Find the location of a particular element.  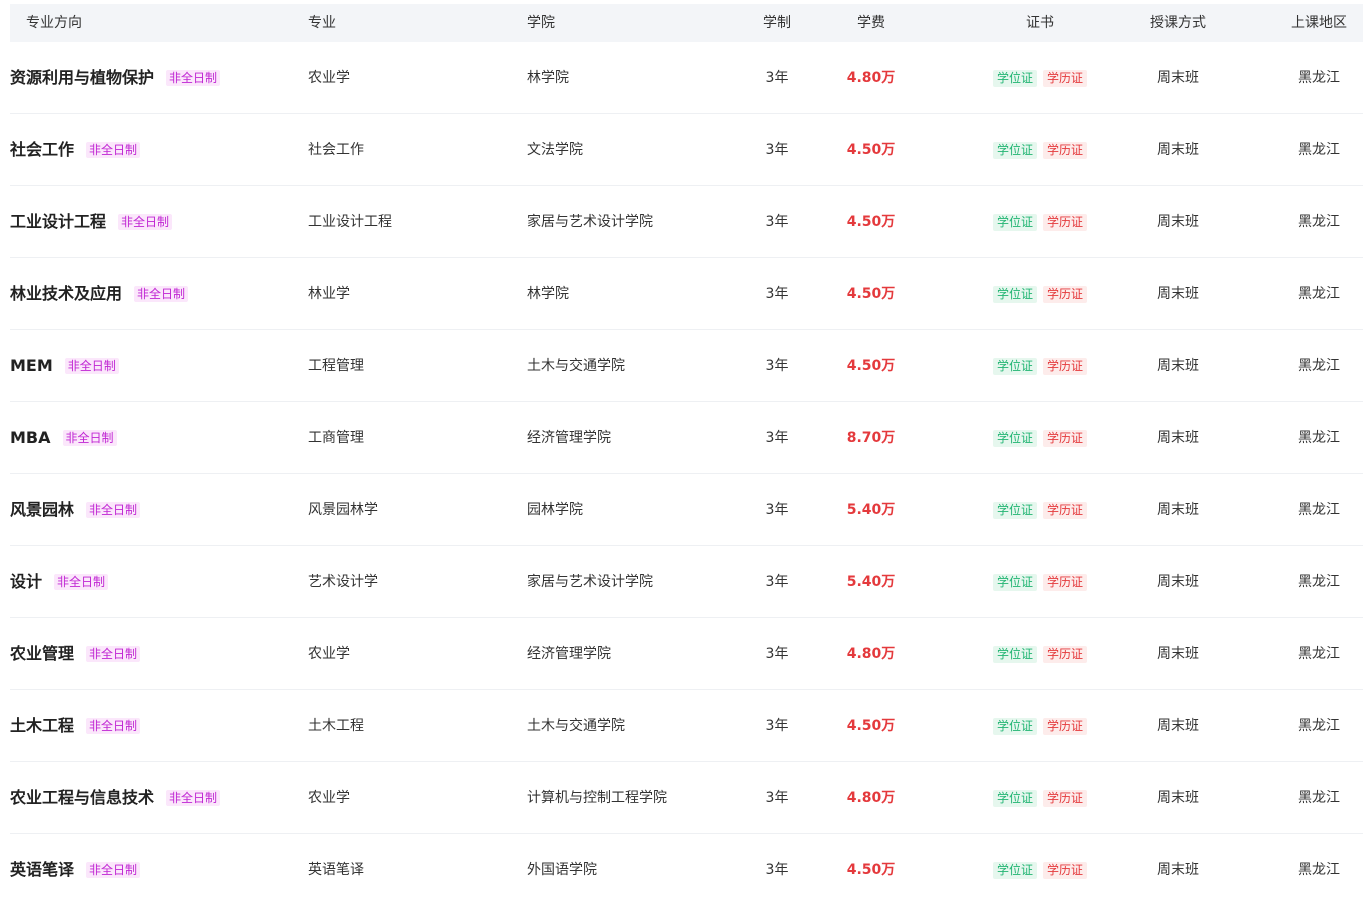

program-direction-link: 农业管理 is located at coordinates (42, 654).